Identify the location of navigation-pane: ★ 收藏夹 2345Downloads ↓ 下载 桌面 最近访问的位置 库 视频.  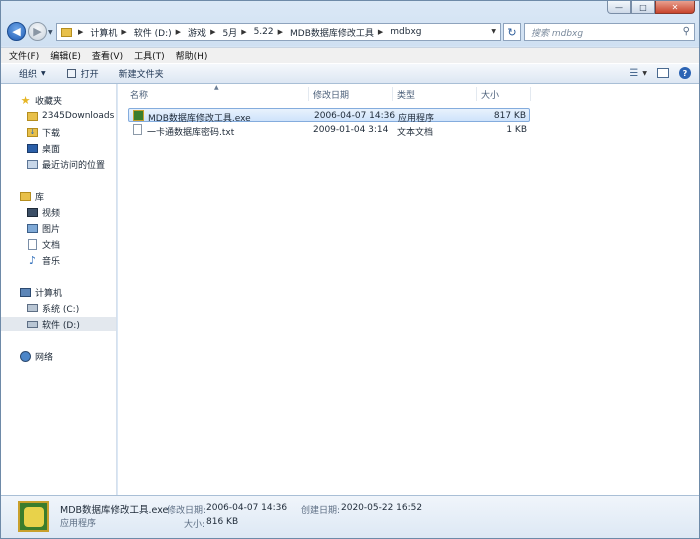
(59, 289).